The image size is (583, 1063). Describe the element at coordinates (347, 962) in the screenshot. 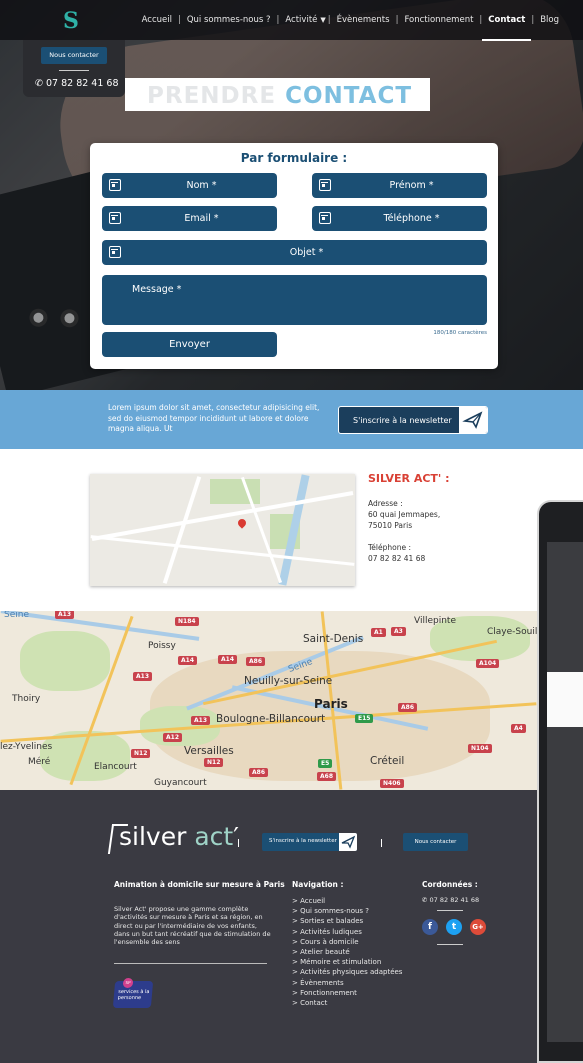

I see `footer-link-memoire: > Mémoire et stimulation` at that location.